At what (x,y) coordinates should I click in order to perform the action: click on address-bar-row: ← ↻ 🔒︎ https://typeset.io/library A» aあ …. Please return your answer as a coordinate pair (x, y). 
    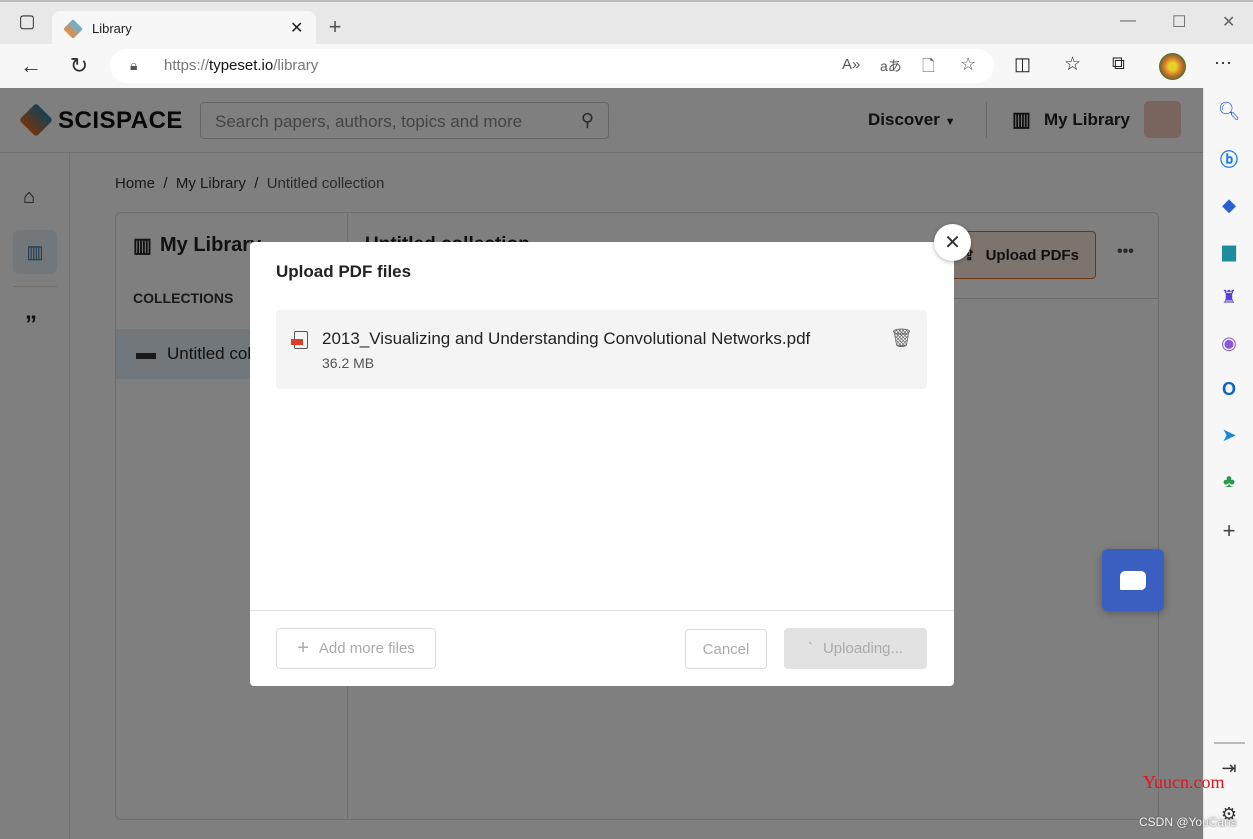
    Looking at the image, I should click on (626, 66).